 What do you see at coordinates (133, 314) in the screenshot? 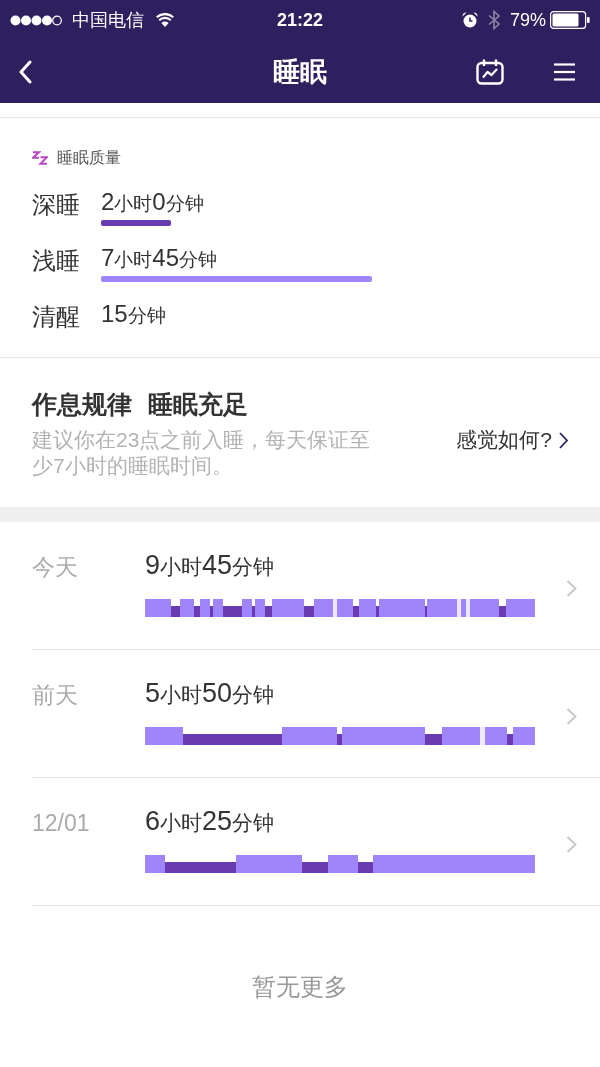
I see `stage-duration: 15分钟` at bounding box center [133, 314].